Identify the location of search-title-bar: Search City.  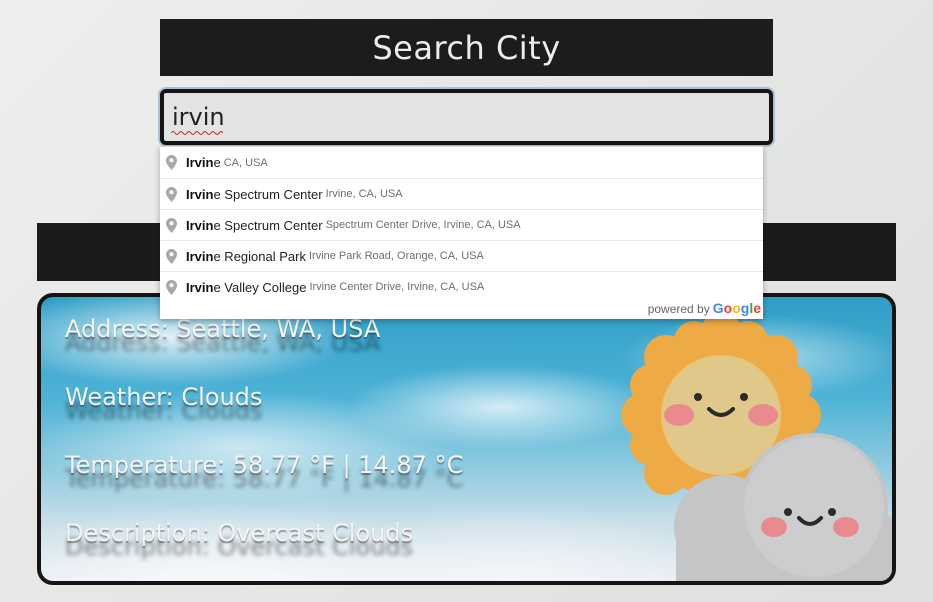
(466, 47).